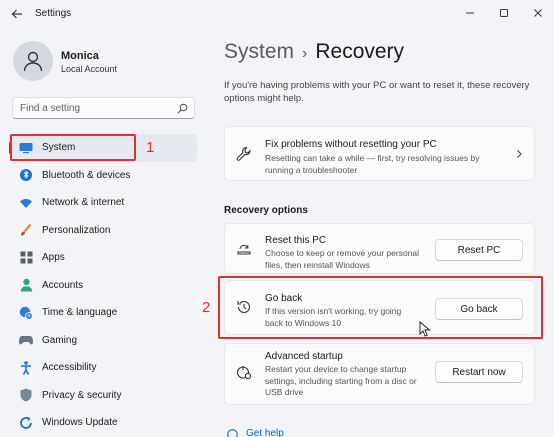 This screenshot has height=437, width=554. I want to click on mouse-cursor-icon, so click(425, 329).